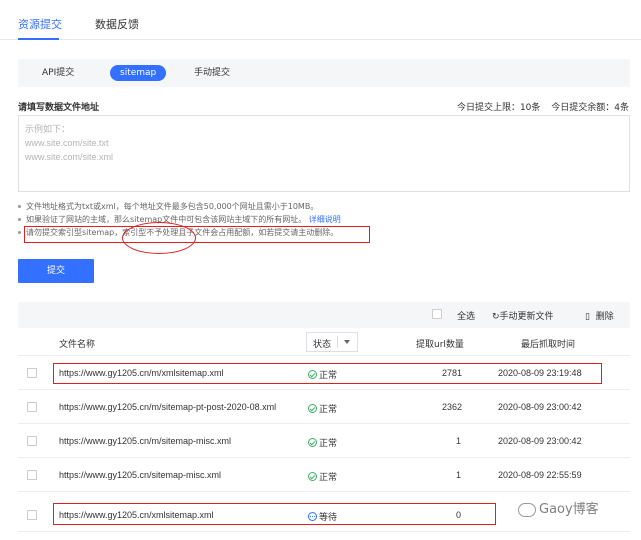 The image size is (641, 540). Describe the element at coordinates (452, 407) in the screenshot. I see `row-url-count: 2362` at that location.